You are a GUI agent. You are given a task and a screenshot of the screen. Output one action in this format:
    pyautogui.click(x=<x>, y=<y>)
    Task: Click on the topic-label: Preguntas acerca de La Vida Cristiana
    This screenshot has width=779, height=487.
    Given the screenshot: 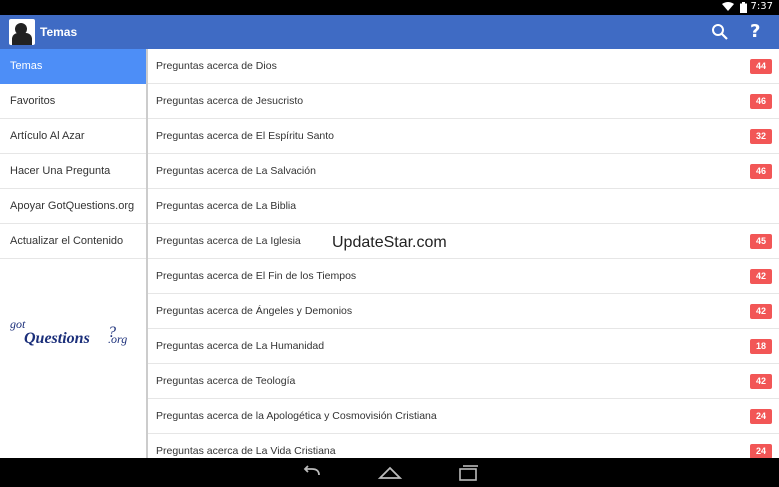 What is the action you would take?
    pyautogui.click(x=246, y=451)
    